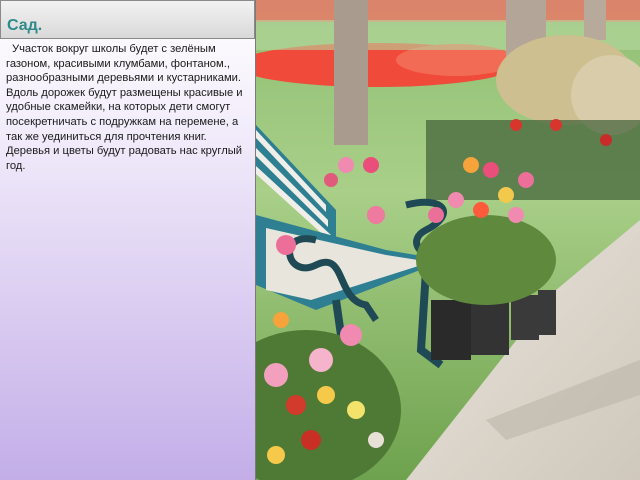 This screenshot has height=480, width=640. What do you see at coordinates (351, 72) in the screenshot?
I see `tree-trunk` at bounding box center [351, 72].